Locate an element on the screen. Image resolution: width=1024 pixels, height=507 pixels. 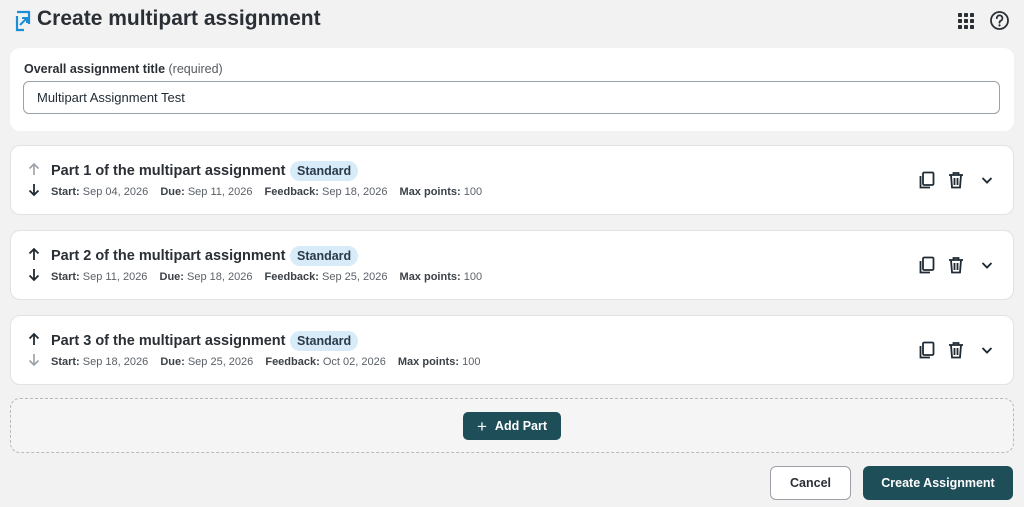
page-header: Create multipart assignment is located at coordinates (512, 22).